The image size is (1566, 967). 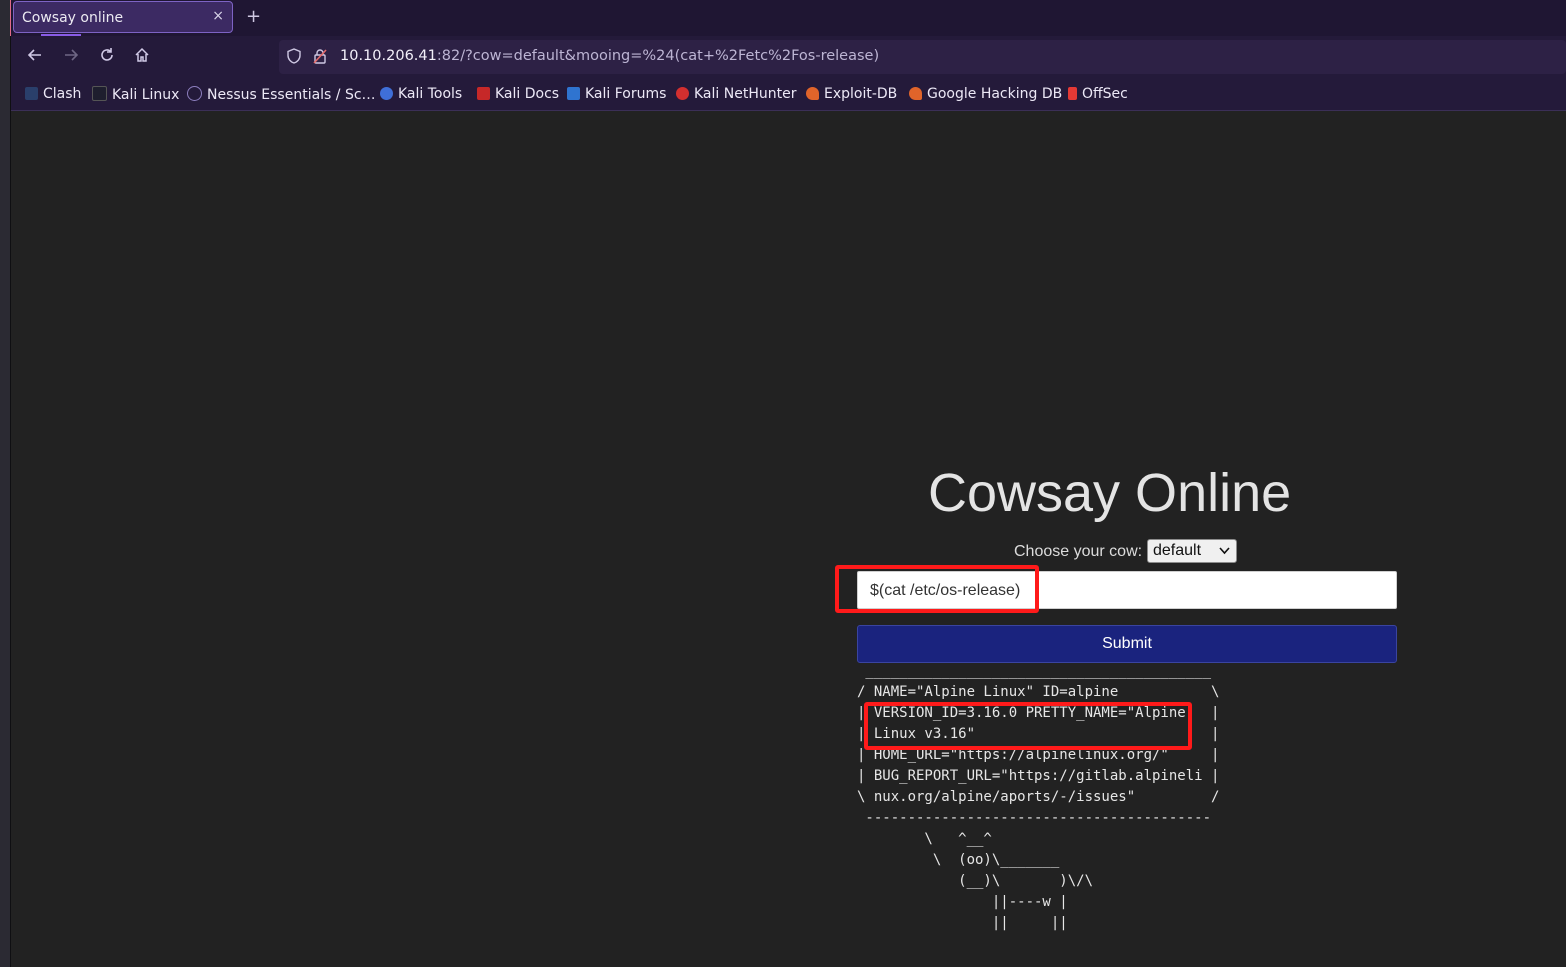 What do you see at coordinates (218, 16) in the screenshot?
I see `close-tab-icon: ×` at bounding box center [218, 16].